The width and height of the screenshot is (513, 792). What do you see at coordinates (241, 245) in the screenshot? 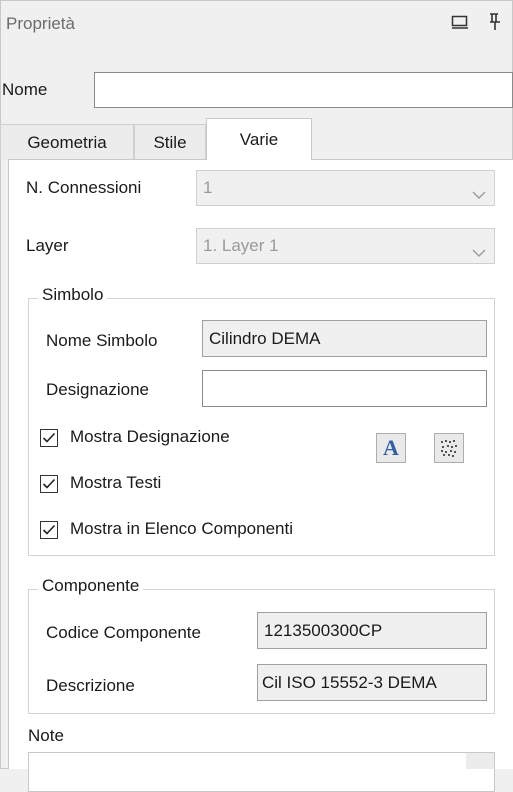
I see `layer-value: 1. Layer 1` at bounding box center [241, 245].